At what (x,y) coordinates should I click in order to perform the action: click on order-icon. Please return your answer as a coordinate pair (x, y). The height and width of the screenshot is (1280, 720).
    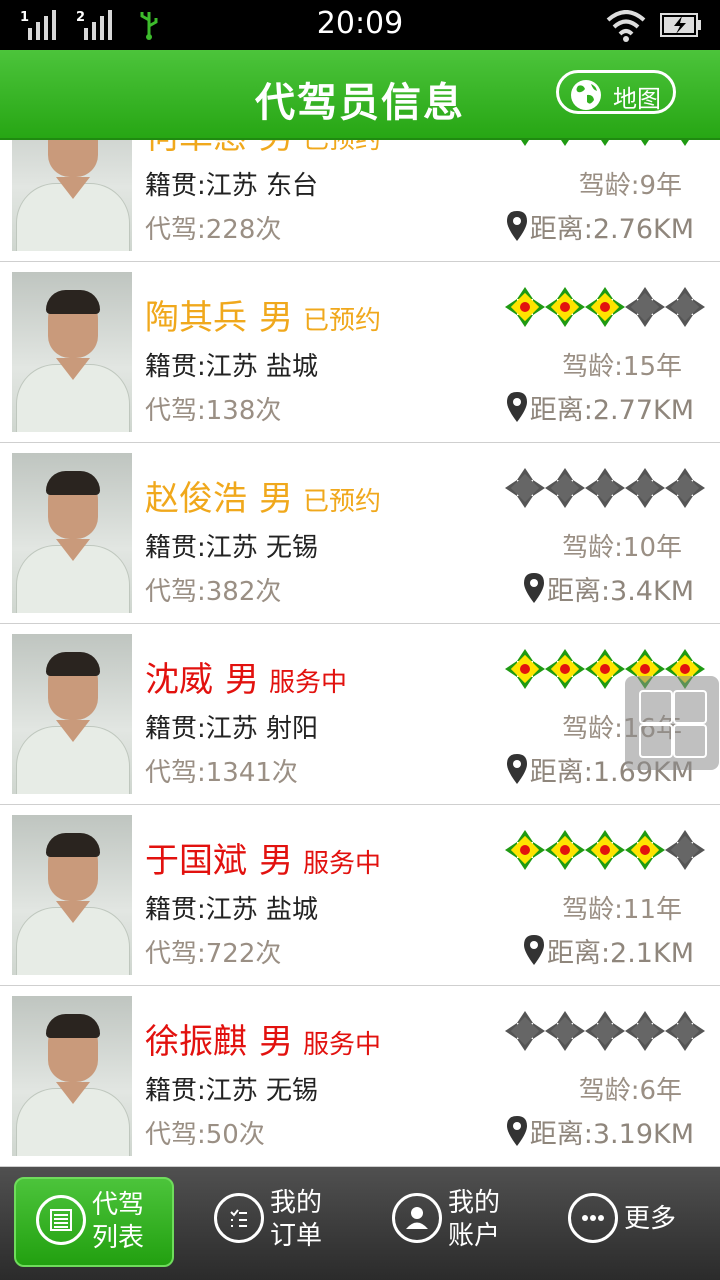
    Looking at the image, I should click on (239, 1218).